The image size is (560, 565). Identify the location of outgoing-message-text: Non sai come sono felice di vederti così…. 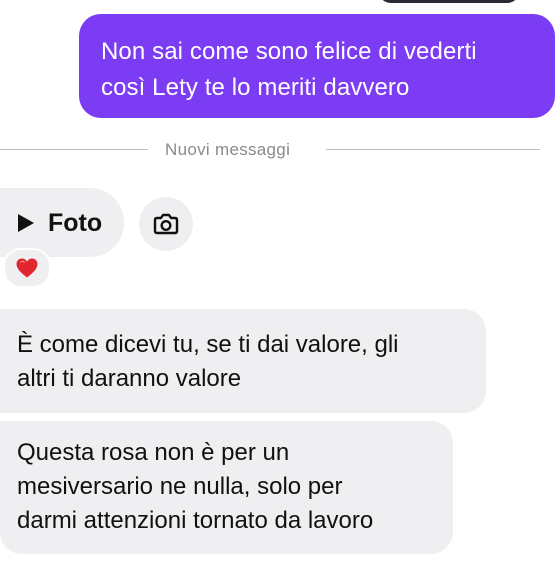
(289, 69).